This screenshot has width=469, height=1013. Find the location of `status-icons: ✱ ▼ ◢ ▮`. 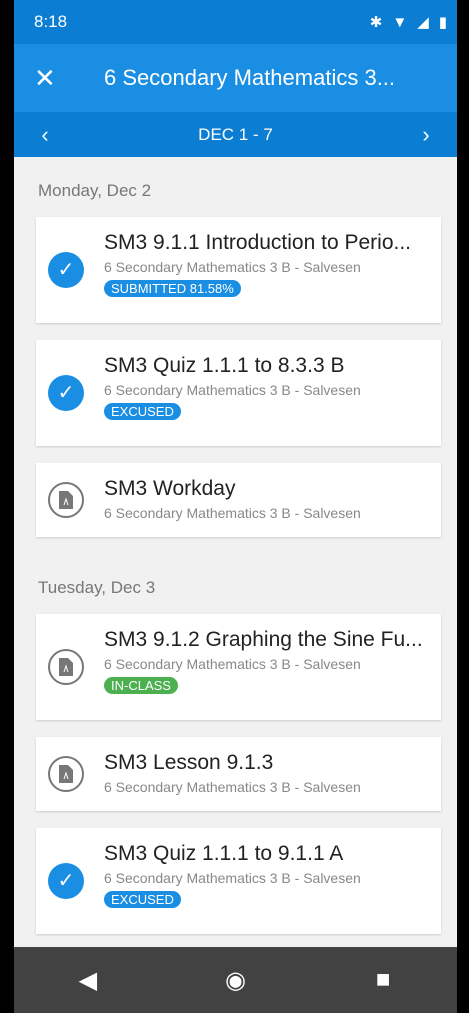

status-icons: ✱ ▼ ◢ ▮ is located at coordinates (408, 22).